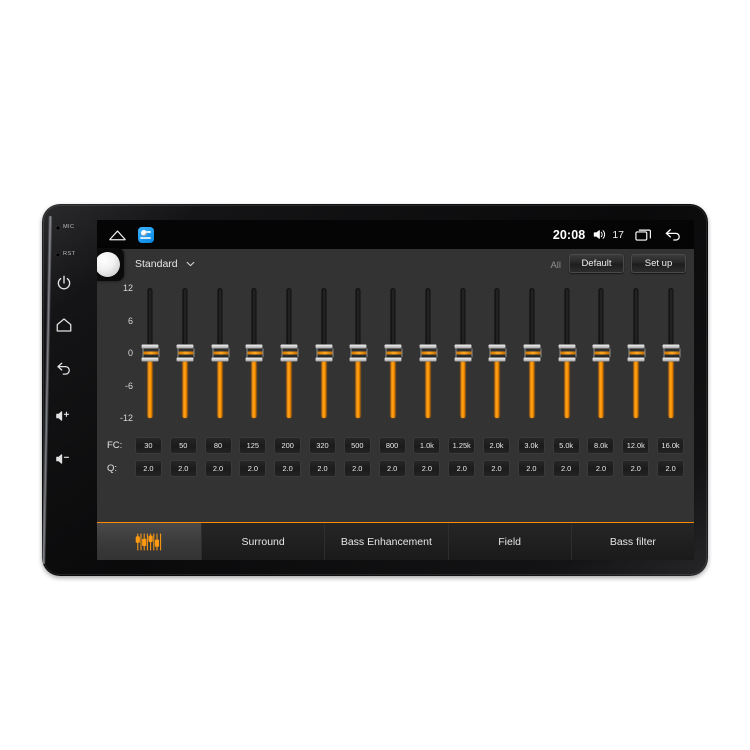  What do you see at coordinates (427, 445) in the screenshot?
I see `fc-value-cell: 1.0k` at bounding box center [427, 445].